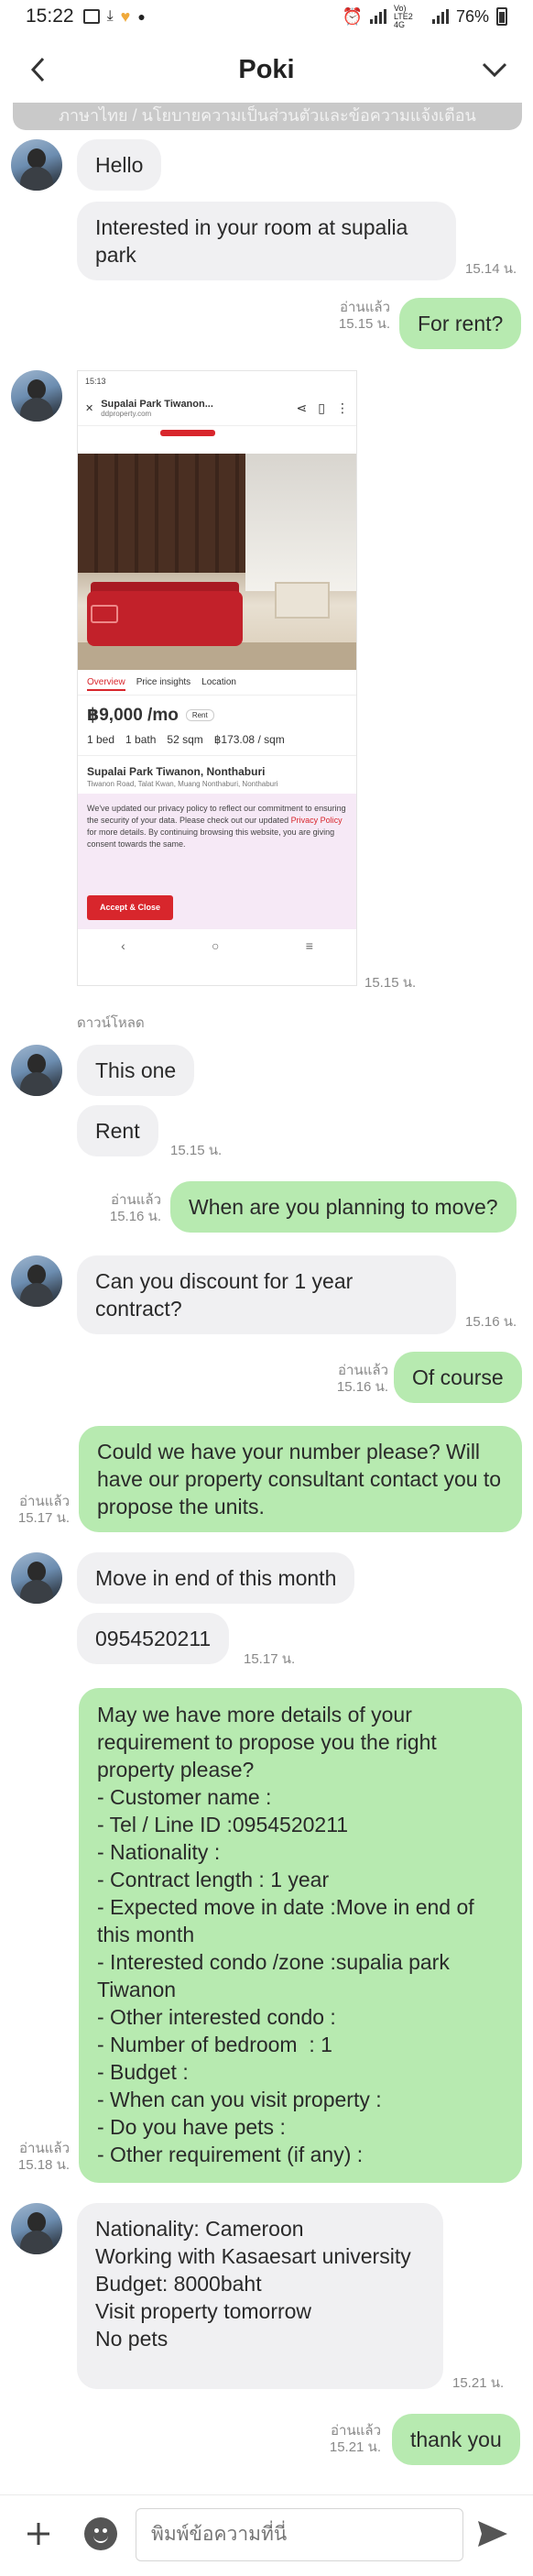 This screenshot has height=2576, width=533. What do you see at coordinates (126, 414) in the screenshot?
I see `screenshot-site-url: ddproperty.com` at bounding box center [126, 414].